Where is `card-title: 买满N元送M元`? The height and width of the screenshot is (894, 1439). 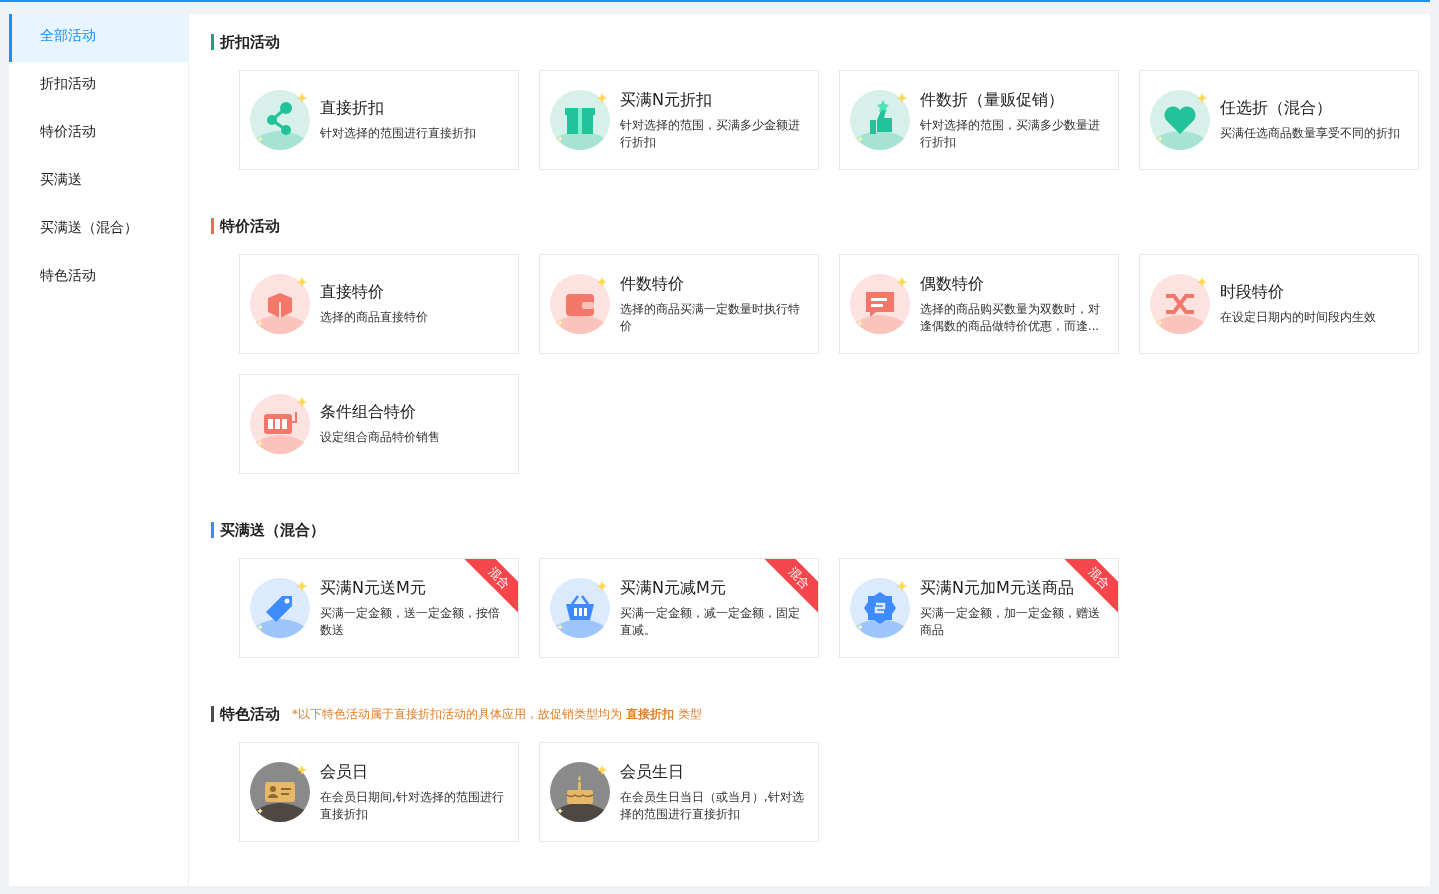
card-title: 买满N元送M元 is located at coordinates (373, 588).